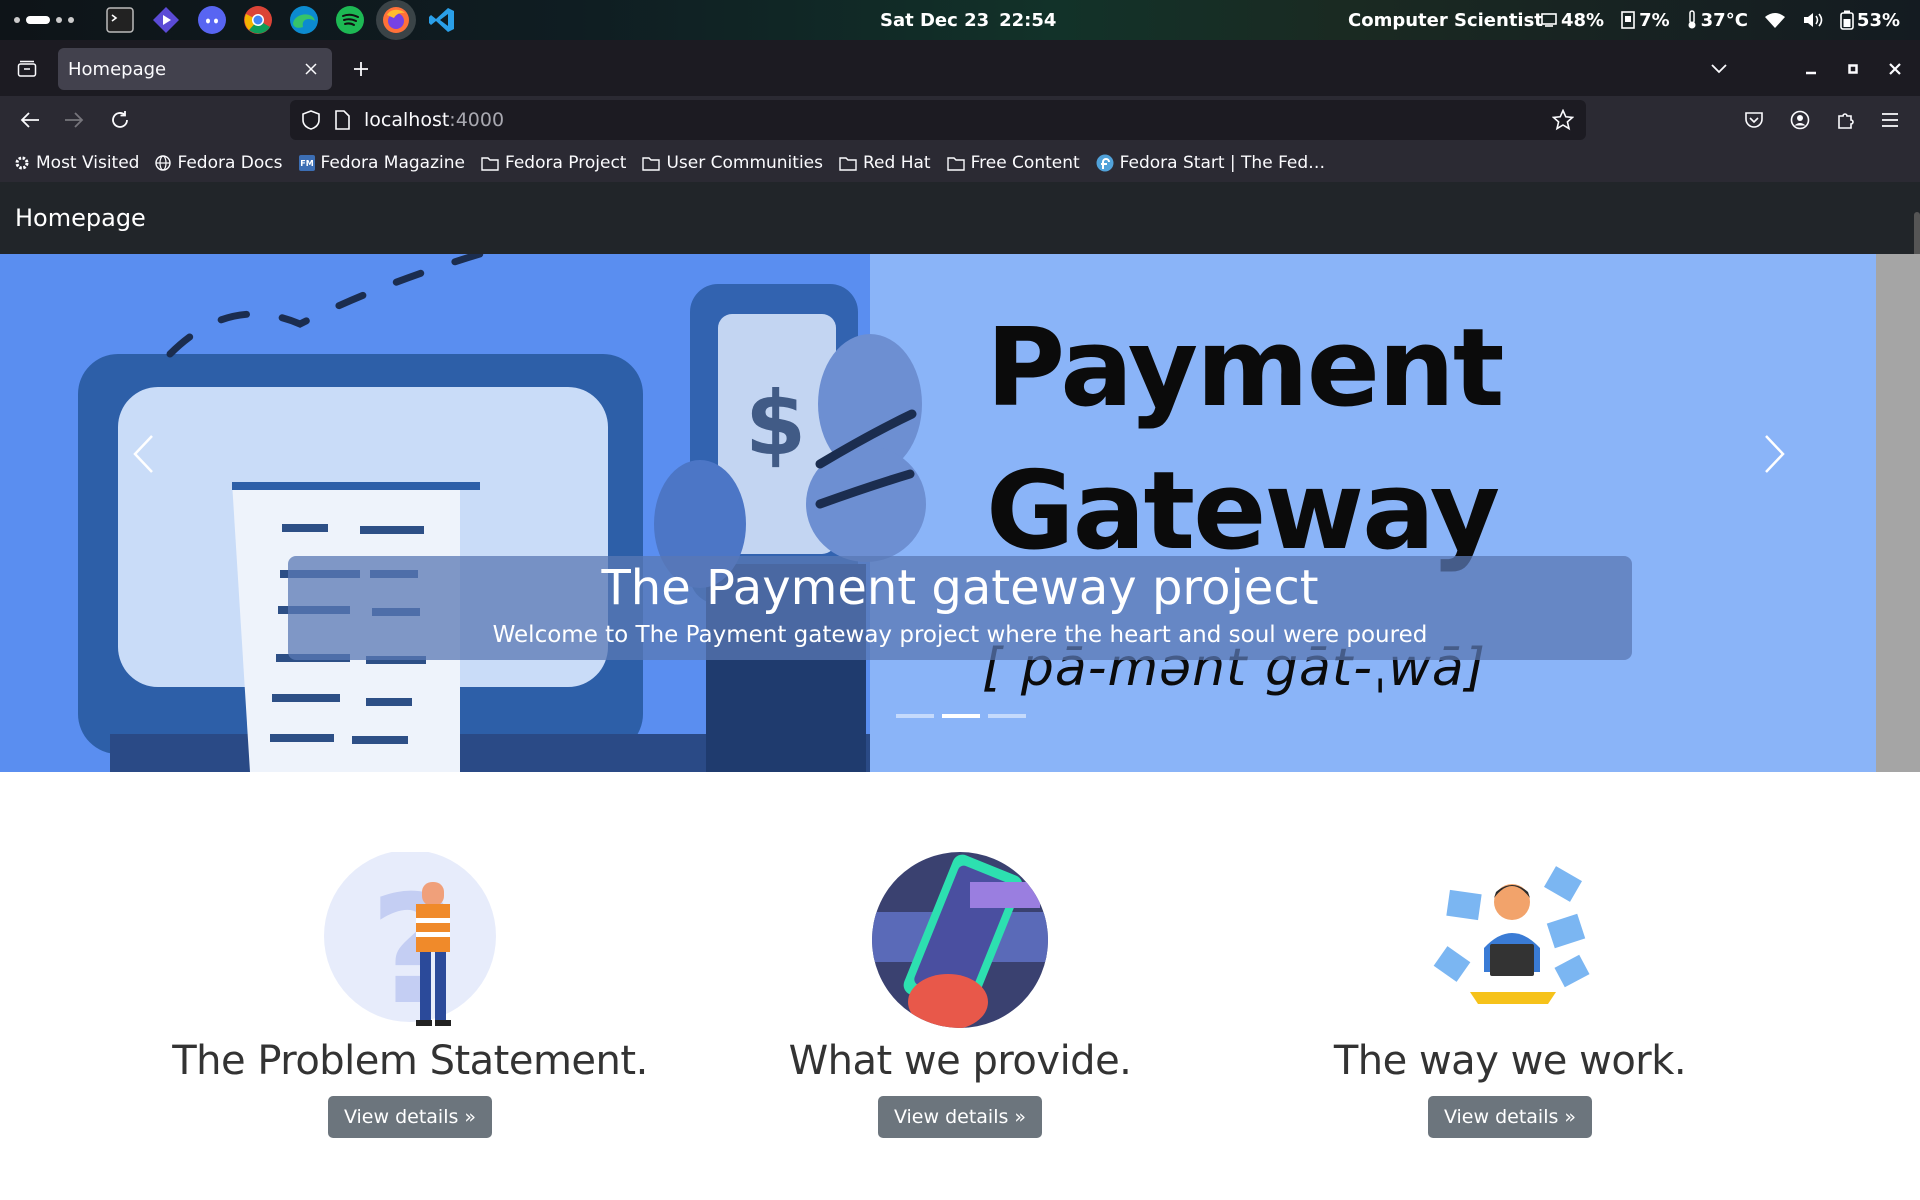  Describe the element at coordinates (1654, 20) in the screenshot. I see `memory-value: 7%` at that location.